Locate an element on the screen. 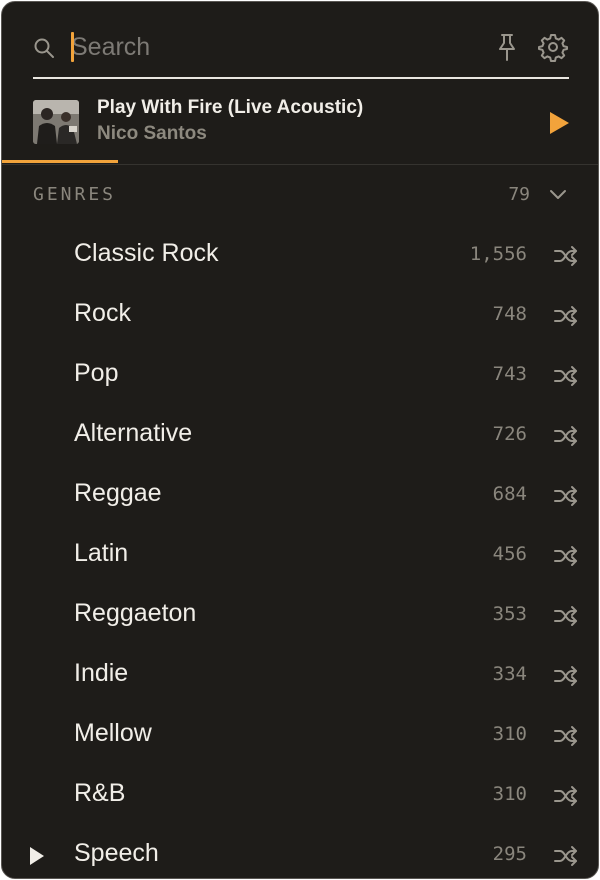 This screenshot has height=880, width=600. chevron-down-icon is located at coordinates (558, 195).